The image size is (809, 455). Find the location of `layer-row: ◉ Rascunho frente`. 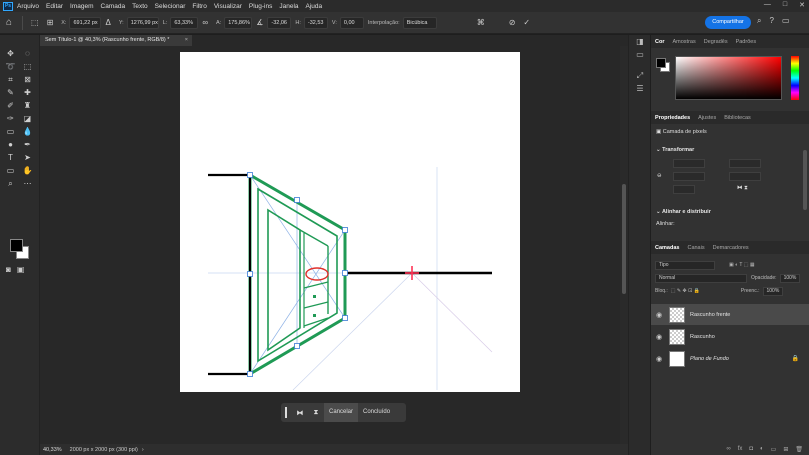

layer-row: ◉ Rascunho frente is located at coordinates (730, 314).